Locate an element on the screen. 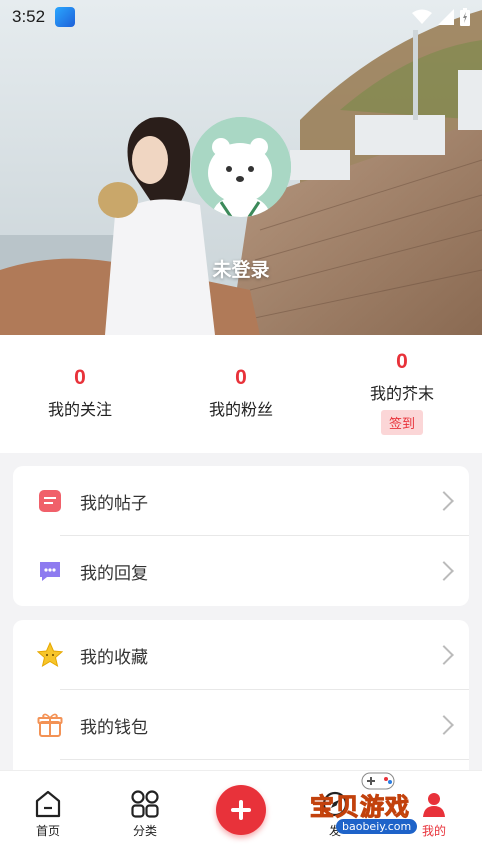 The image size is (482, 857). watermark-url: baobeiy.com is located at coordinates (377, 826).